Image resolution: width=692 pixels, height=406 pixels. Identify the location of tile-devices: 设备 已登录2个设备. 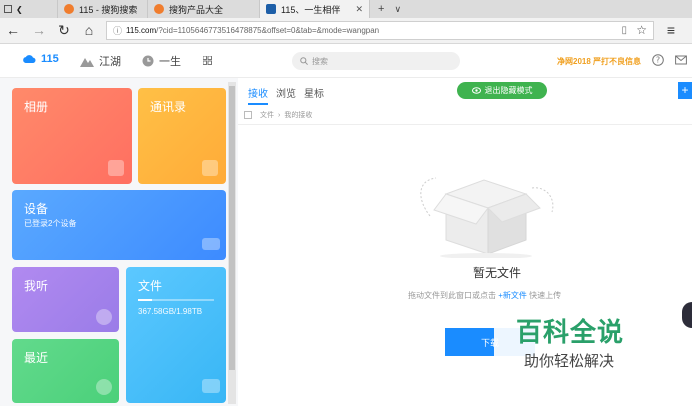
(119, 225).